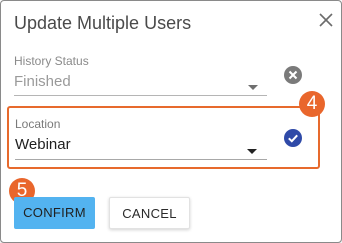  I want to click on cancel-button: CANCEL, so click(149, 213).